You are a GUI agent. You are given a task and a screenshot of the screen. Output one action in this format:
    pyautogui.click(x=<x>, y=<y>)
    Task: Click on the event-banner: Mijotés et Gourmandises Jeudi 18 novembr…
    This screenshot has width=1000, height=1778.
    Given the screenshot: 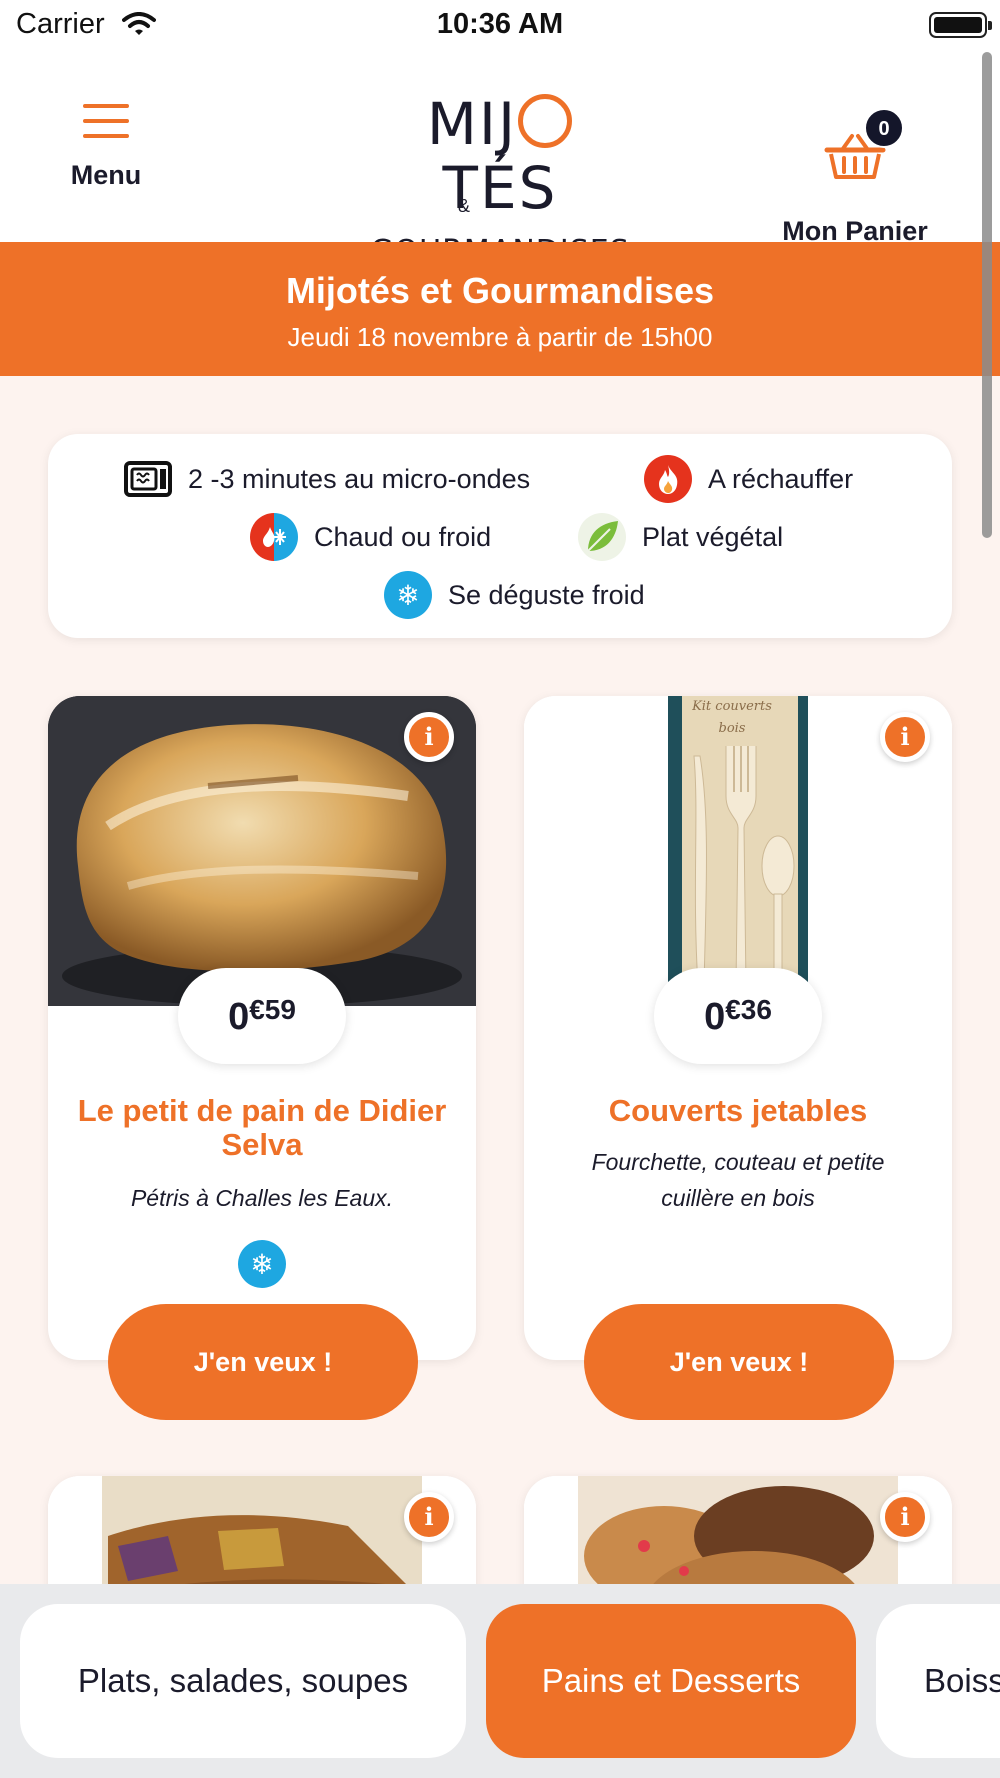 What is the action you would take?
    pyautogui.click(x=500, y=309)
    